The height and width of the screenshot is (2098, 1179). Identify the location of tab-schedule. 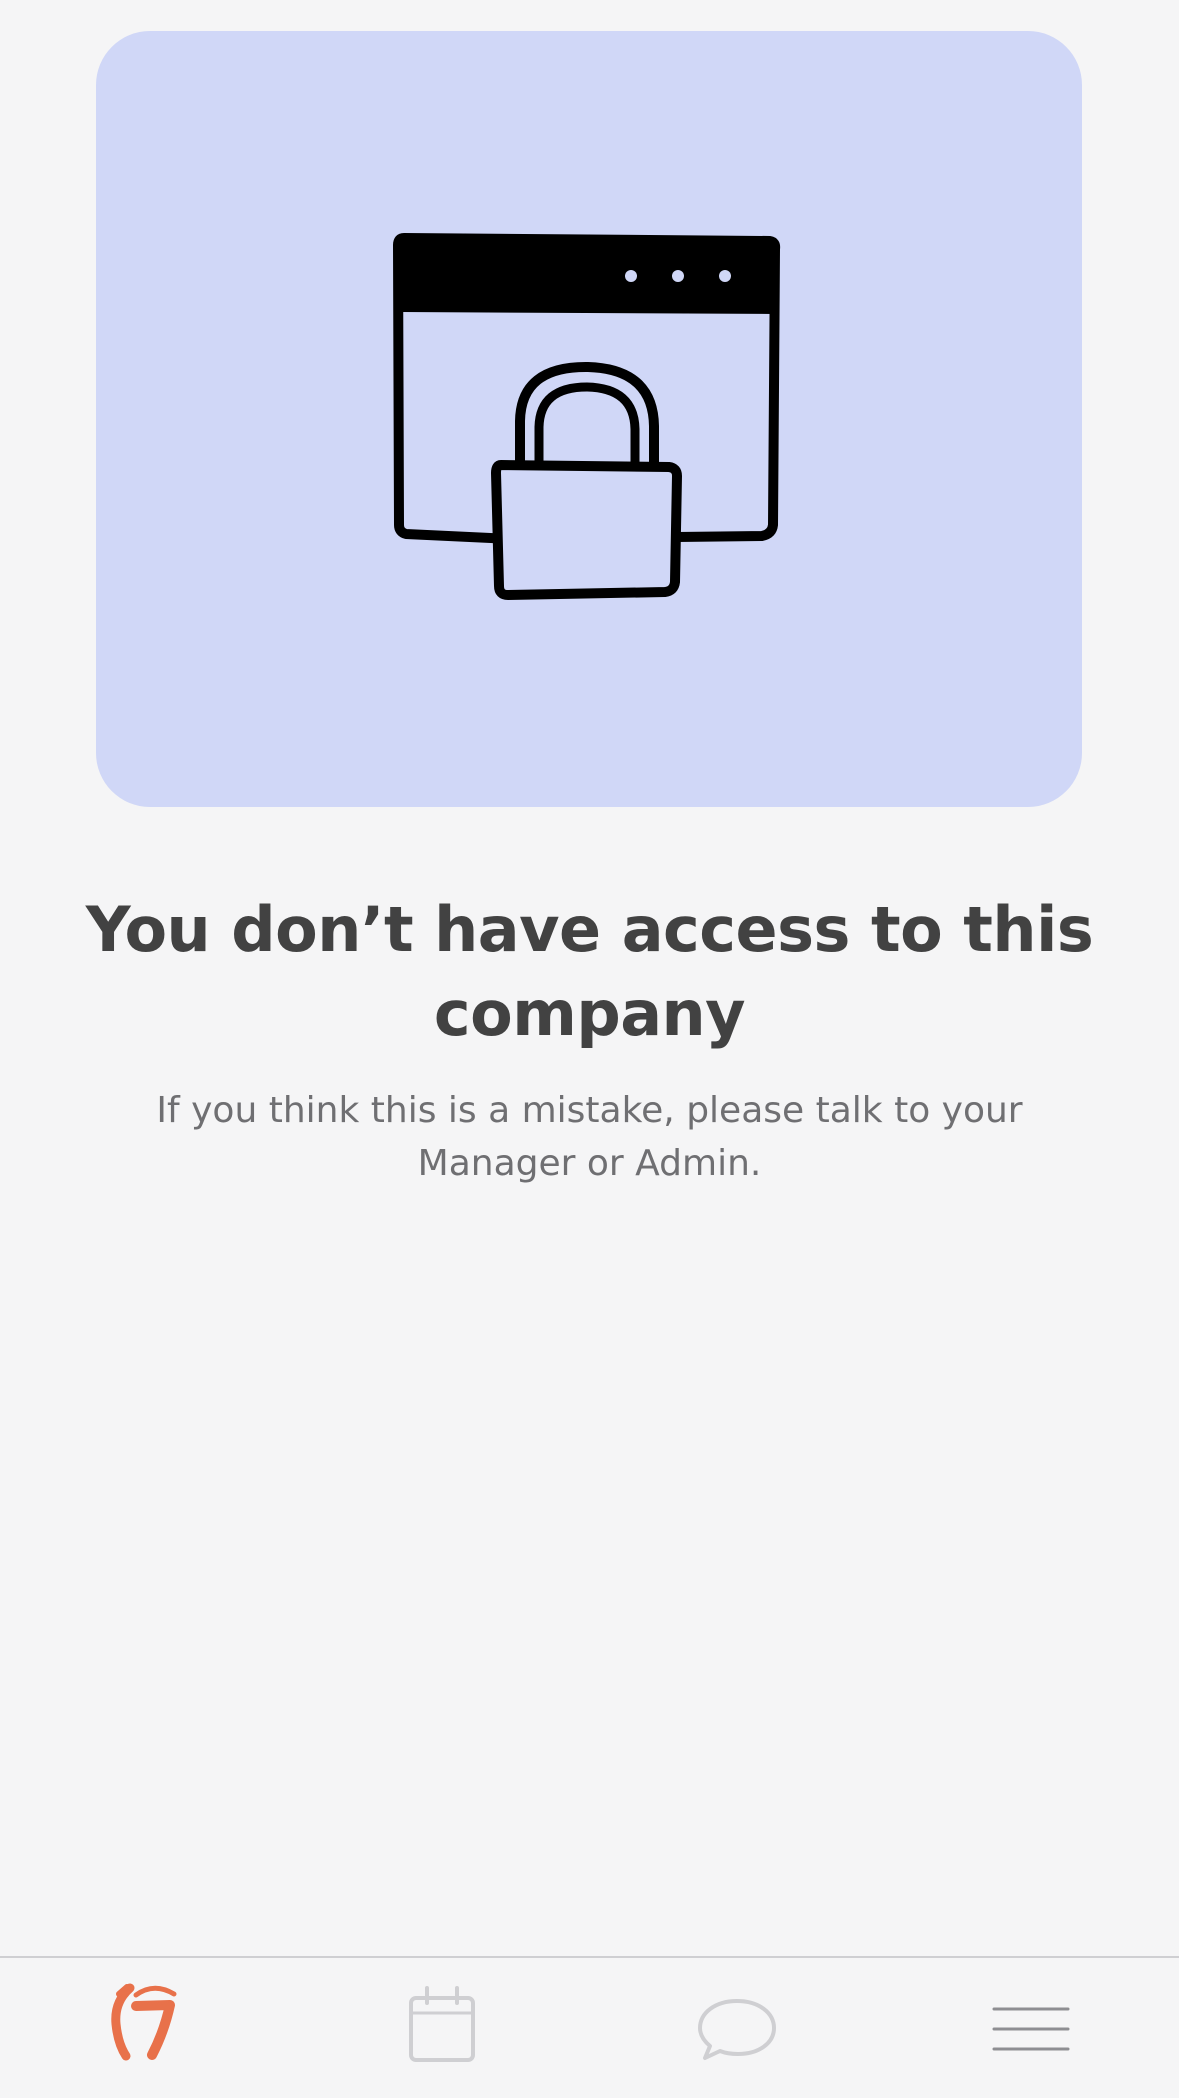
(442, 2028).